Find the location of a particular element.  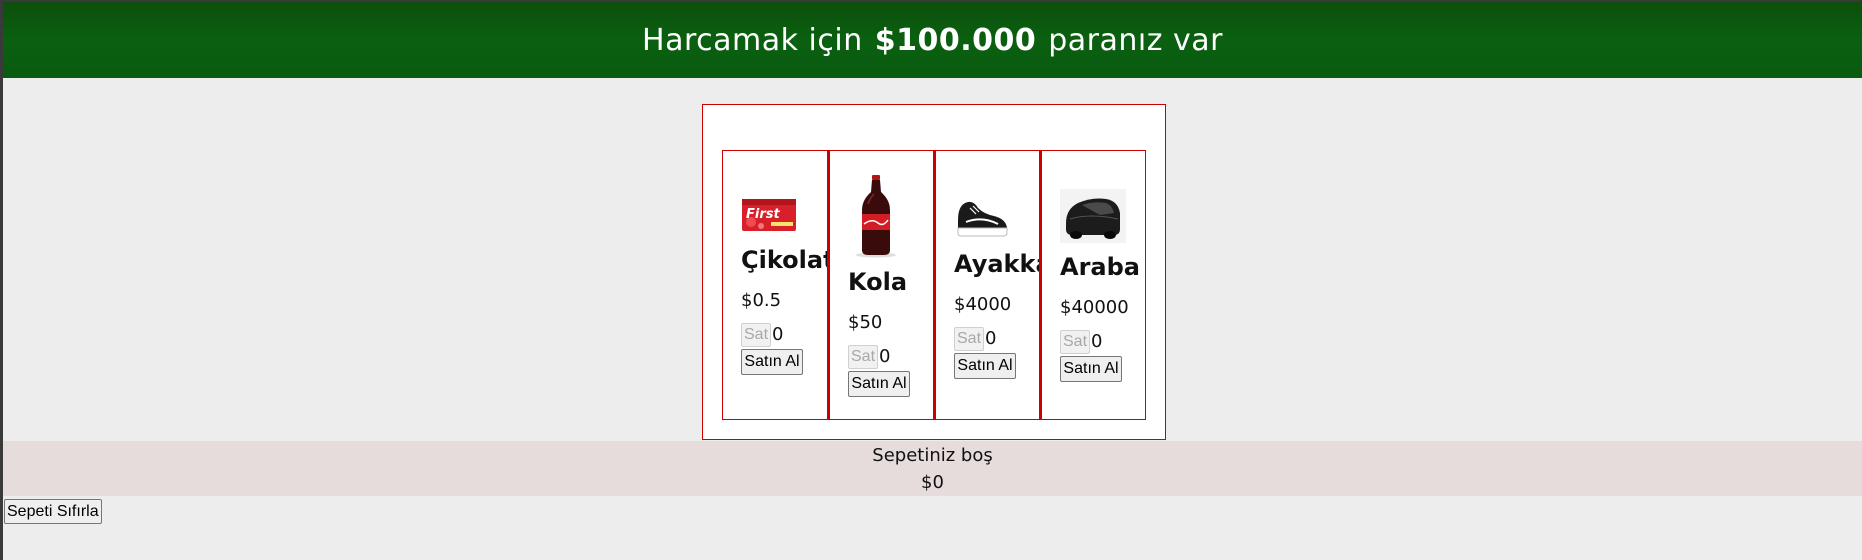

sneaker-shoe-image is located at coordinates (982, 218).